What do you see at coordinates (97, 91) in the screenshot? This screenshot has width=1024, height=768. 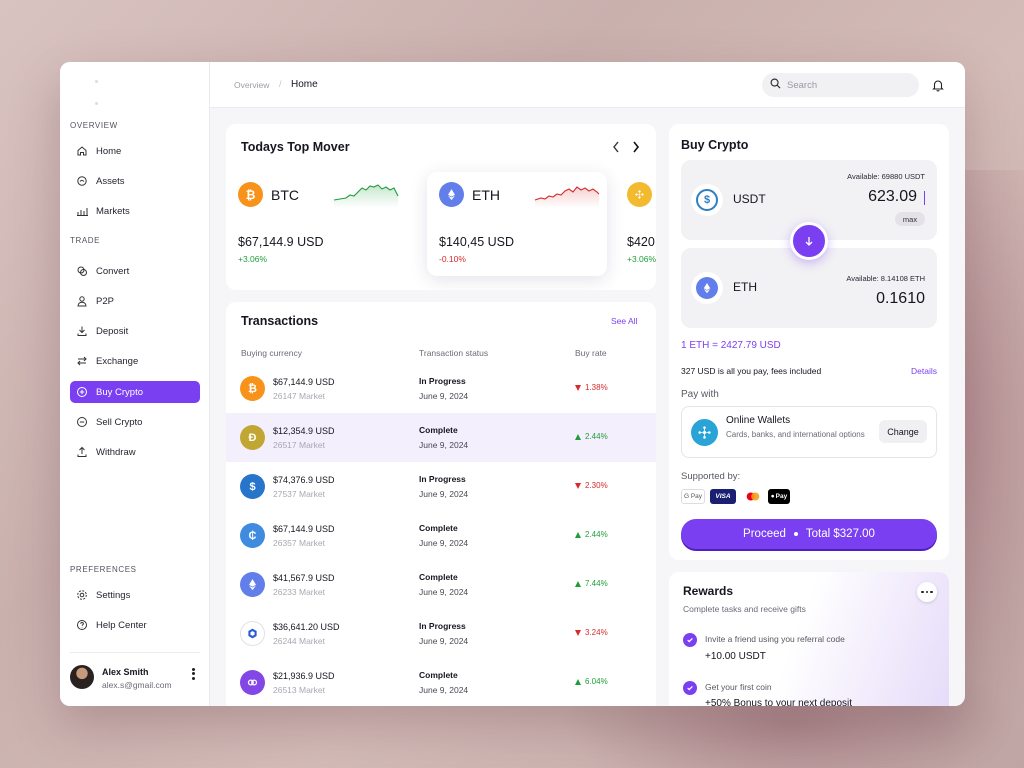 I see `logo` at bounding box center [97, 91].